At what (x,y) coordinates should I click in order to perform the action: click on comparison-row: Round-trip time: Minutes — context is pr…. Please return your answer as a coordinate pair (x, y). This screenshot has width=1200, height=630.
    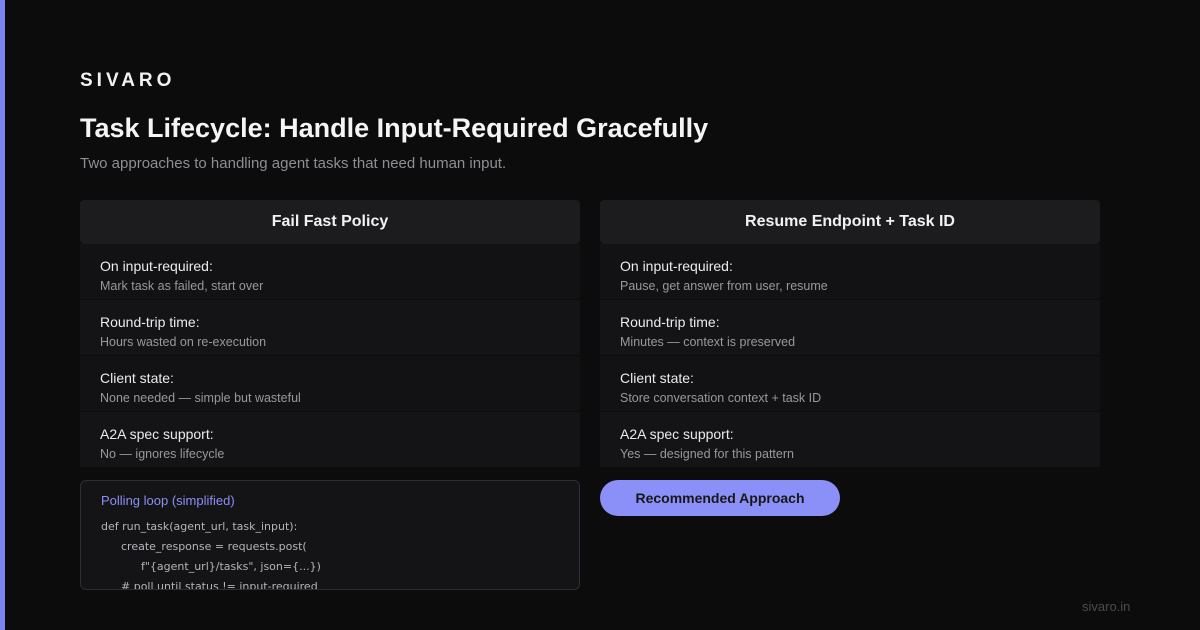
    Looking at the image, I should click on (850, 328).